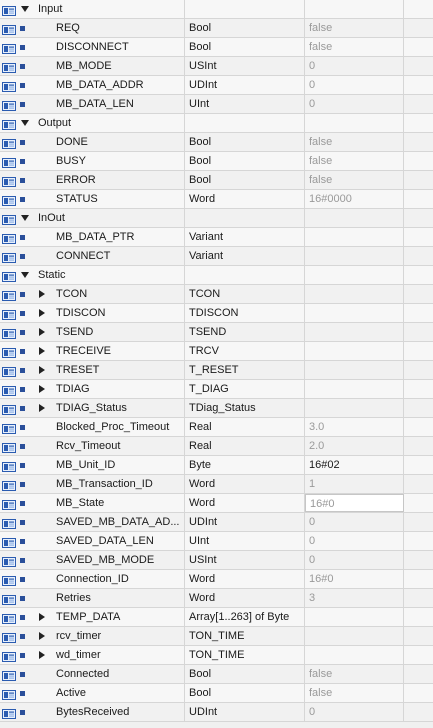  What do you see at coordinates (102, 636) in the screenshot?
I see `name-cell: rcv_timer` at bounding box center [102, 636].